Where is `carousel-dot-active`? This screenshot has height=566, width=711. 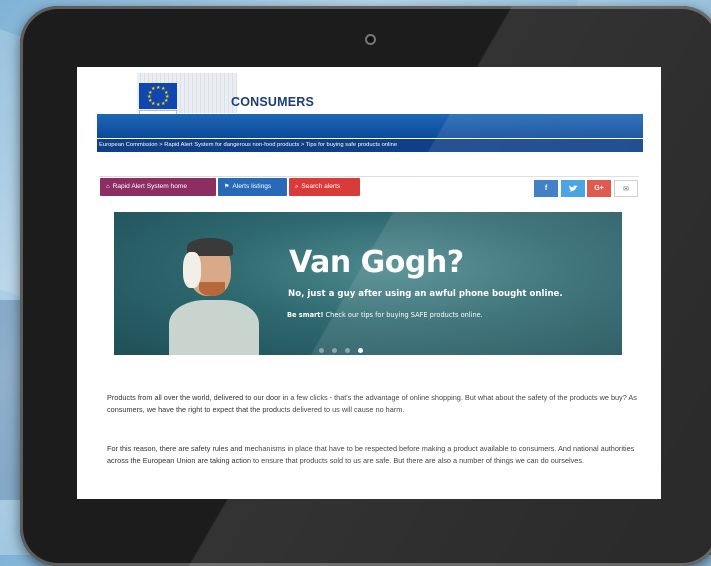
carousel-dot-active is located at coordinates (360, 350).